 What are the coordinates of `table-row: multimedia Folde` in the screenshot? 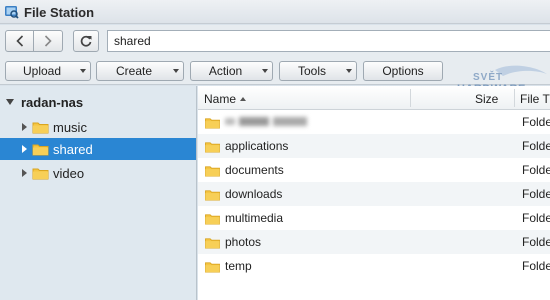 It's located at (374, 218).